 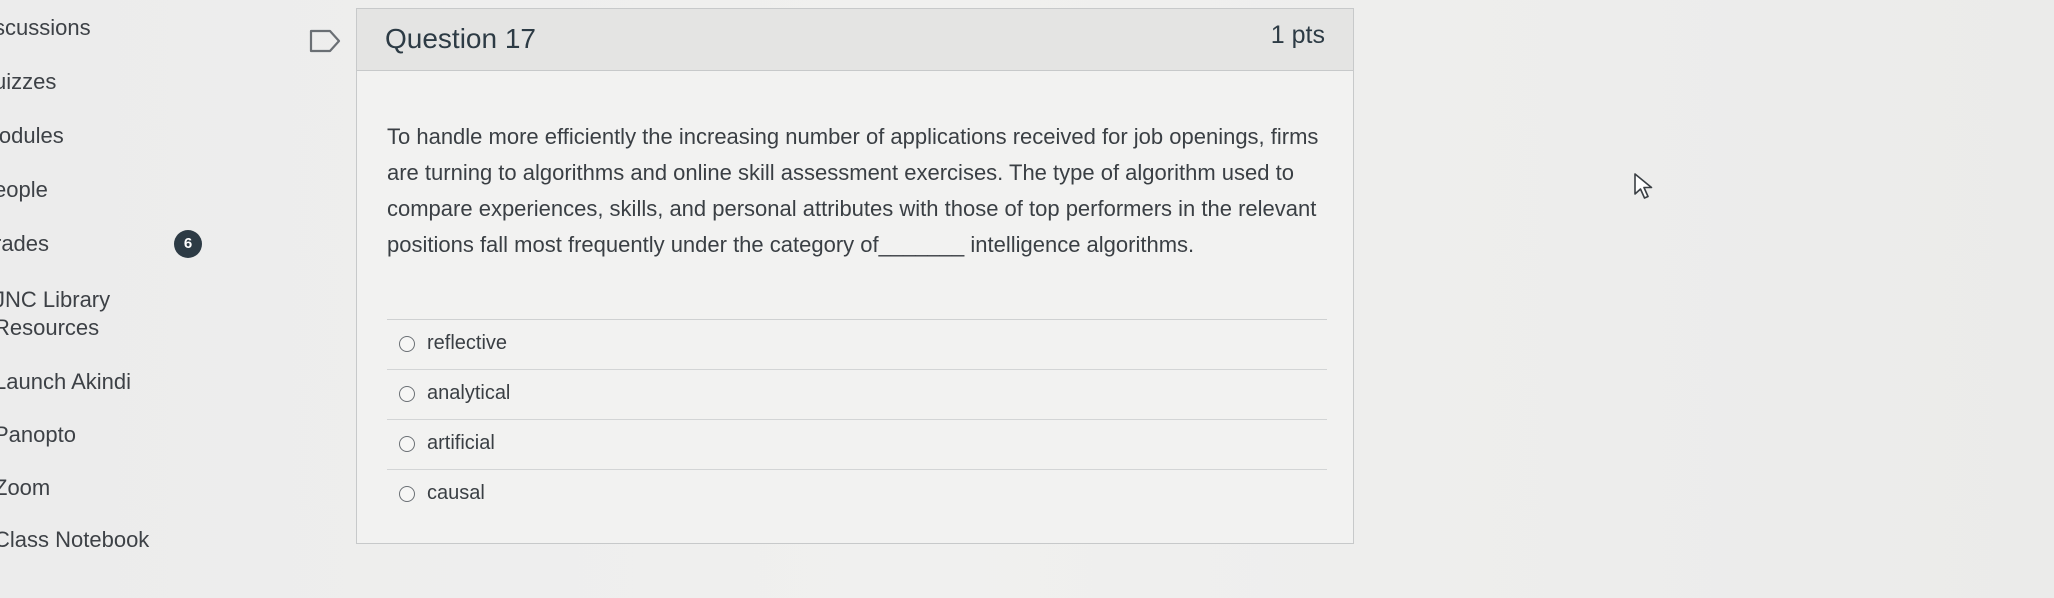 What do you see at coordinates (857, 345) in the screenshot?
I see `answer-option-reflective: reflective` at bounding box center [857, 345].